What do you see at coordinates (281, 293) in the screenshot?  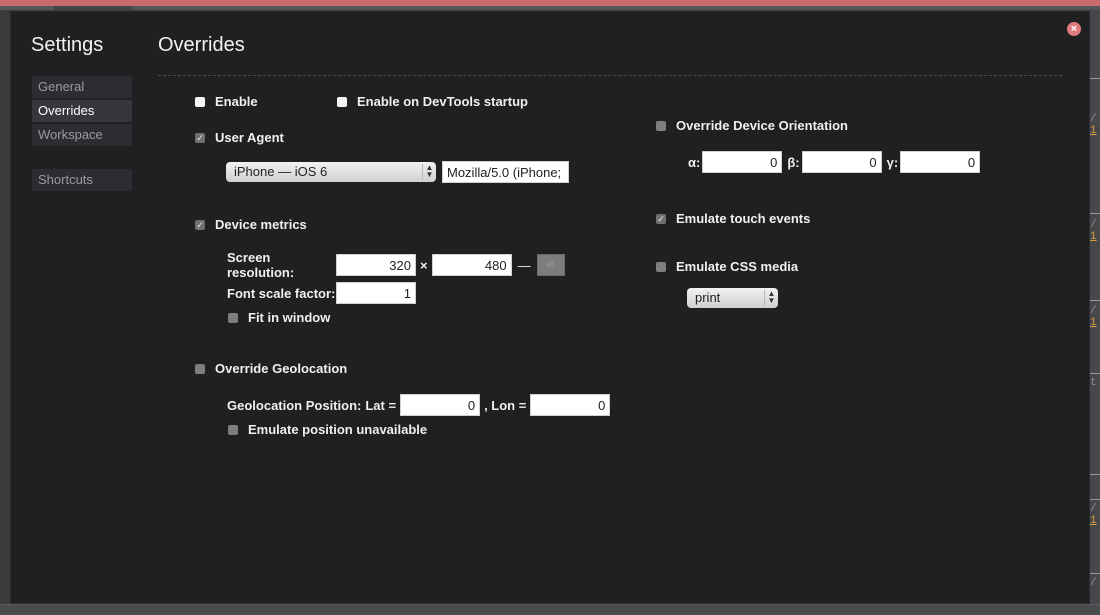 I see `font-scale-label: Font scale factor:` at bounding box center [281, 293].